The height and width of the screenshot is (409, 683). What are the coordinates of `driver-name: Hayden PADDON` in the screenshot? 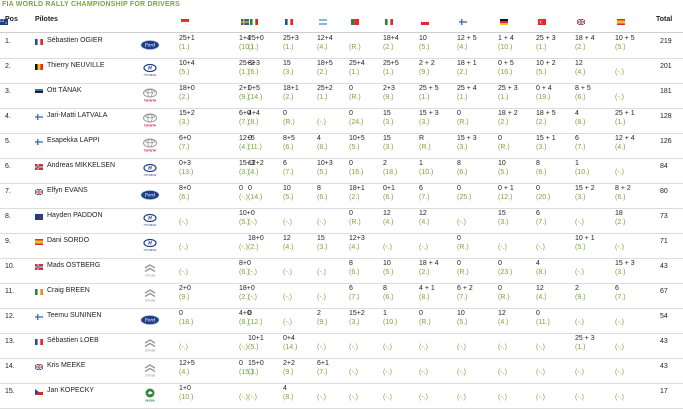 It's located at (75, 215).